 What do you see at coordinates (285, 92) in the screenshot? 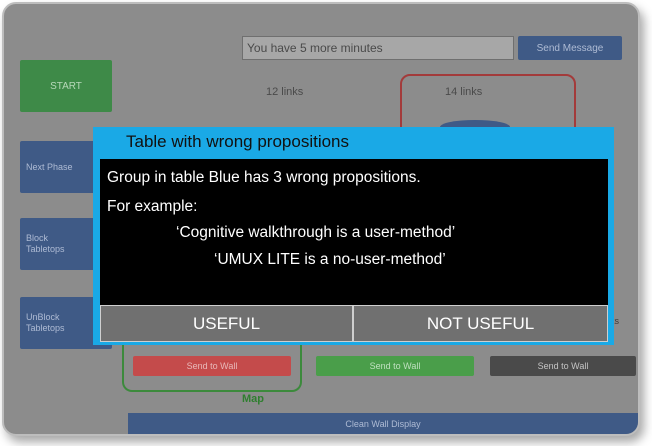
I see `table-links-left: 12 links` at bounding box center [285, 92].